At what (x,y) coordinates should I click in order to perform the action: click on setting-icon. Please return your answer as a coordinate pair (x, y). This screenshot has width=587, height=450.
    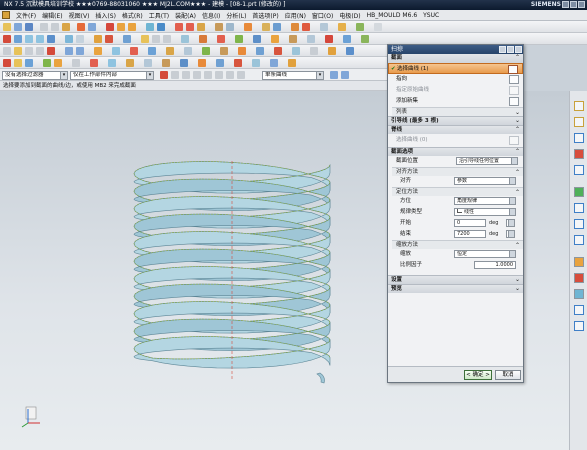
    Looking at the image, I should click on (292, 63).